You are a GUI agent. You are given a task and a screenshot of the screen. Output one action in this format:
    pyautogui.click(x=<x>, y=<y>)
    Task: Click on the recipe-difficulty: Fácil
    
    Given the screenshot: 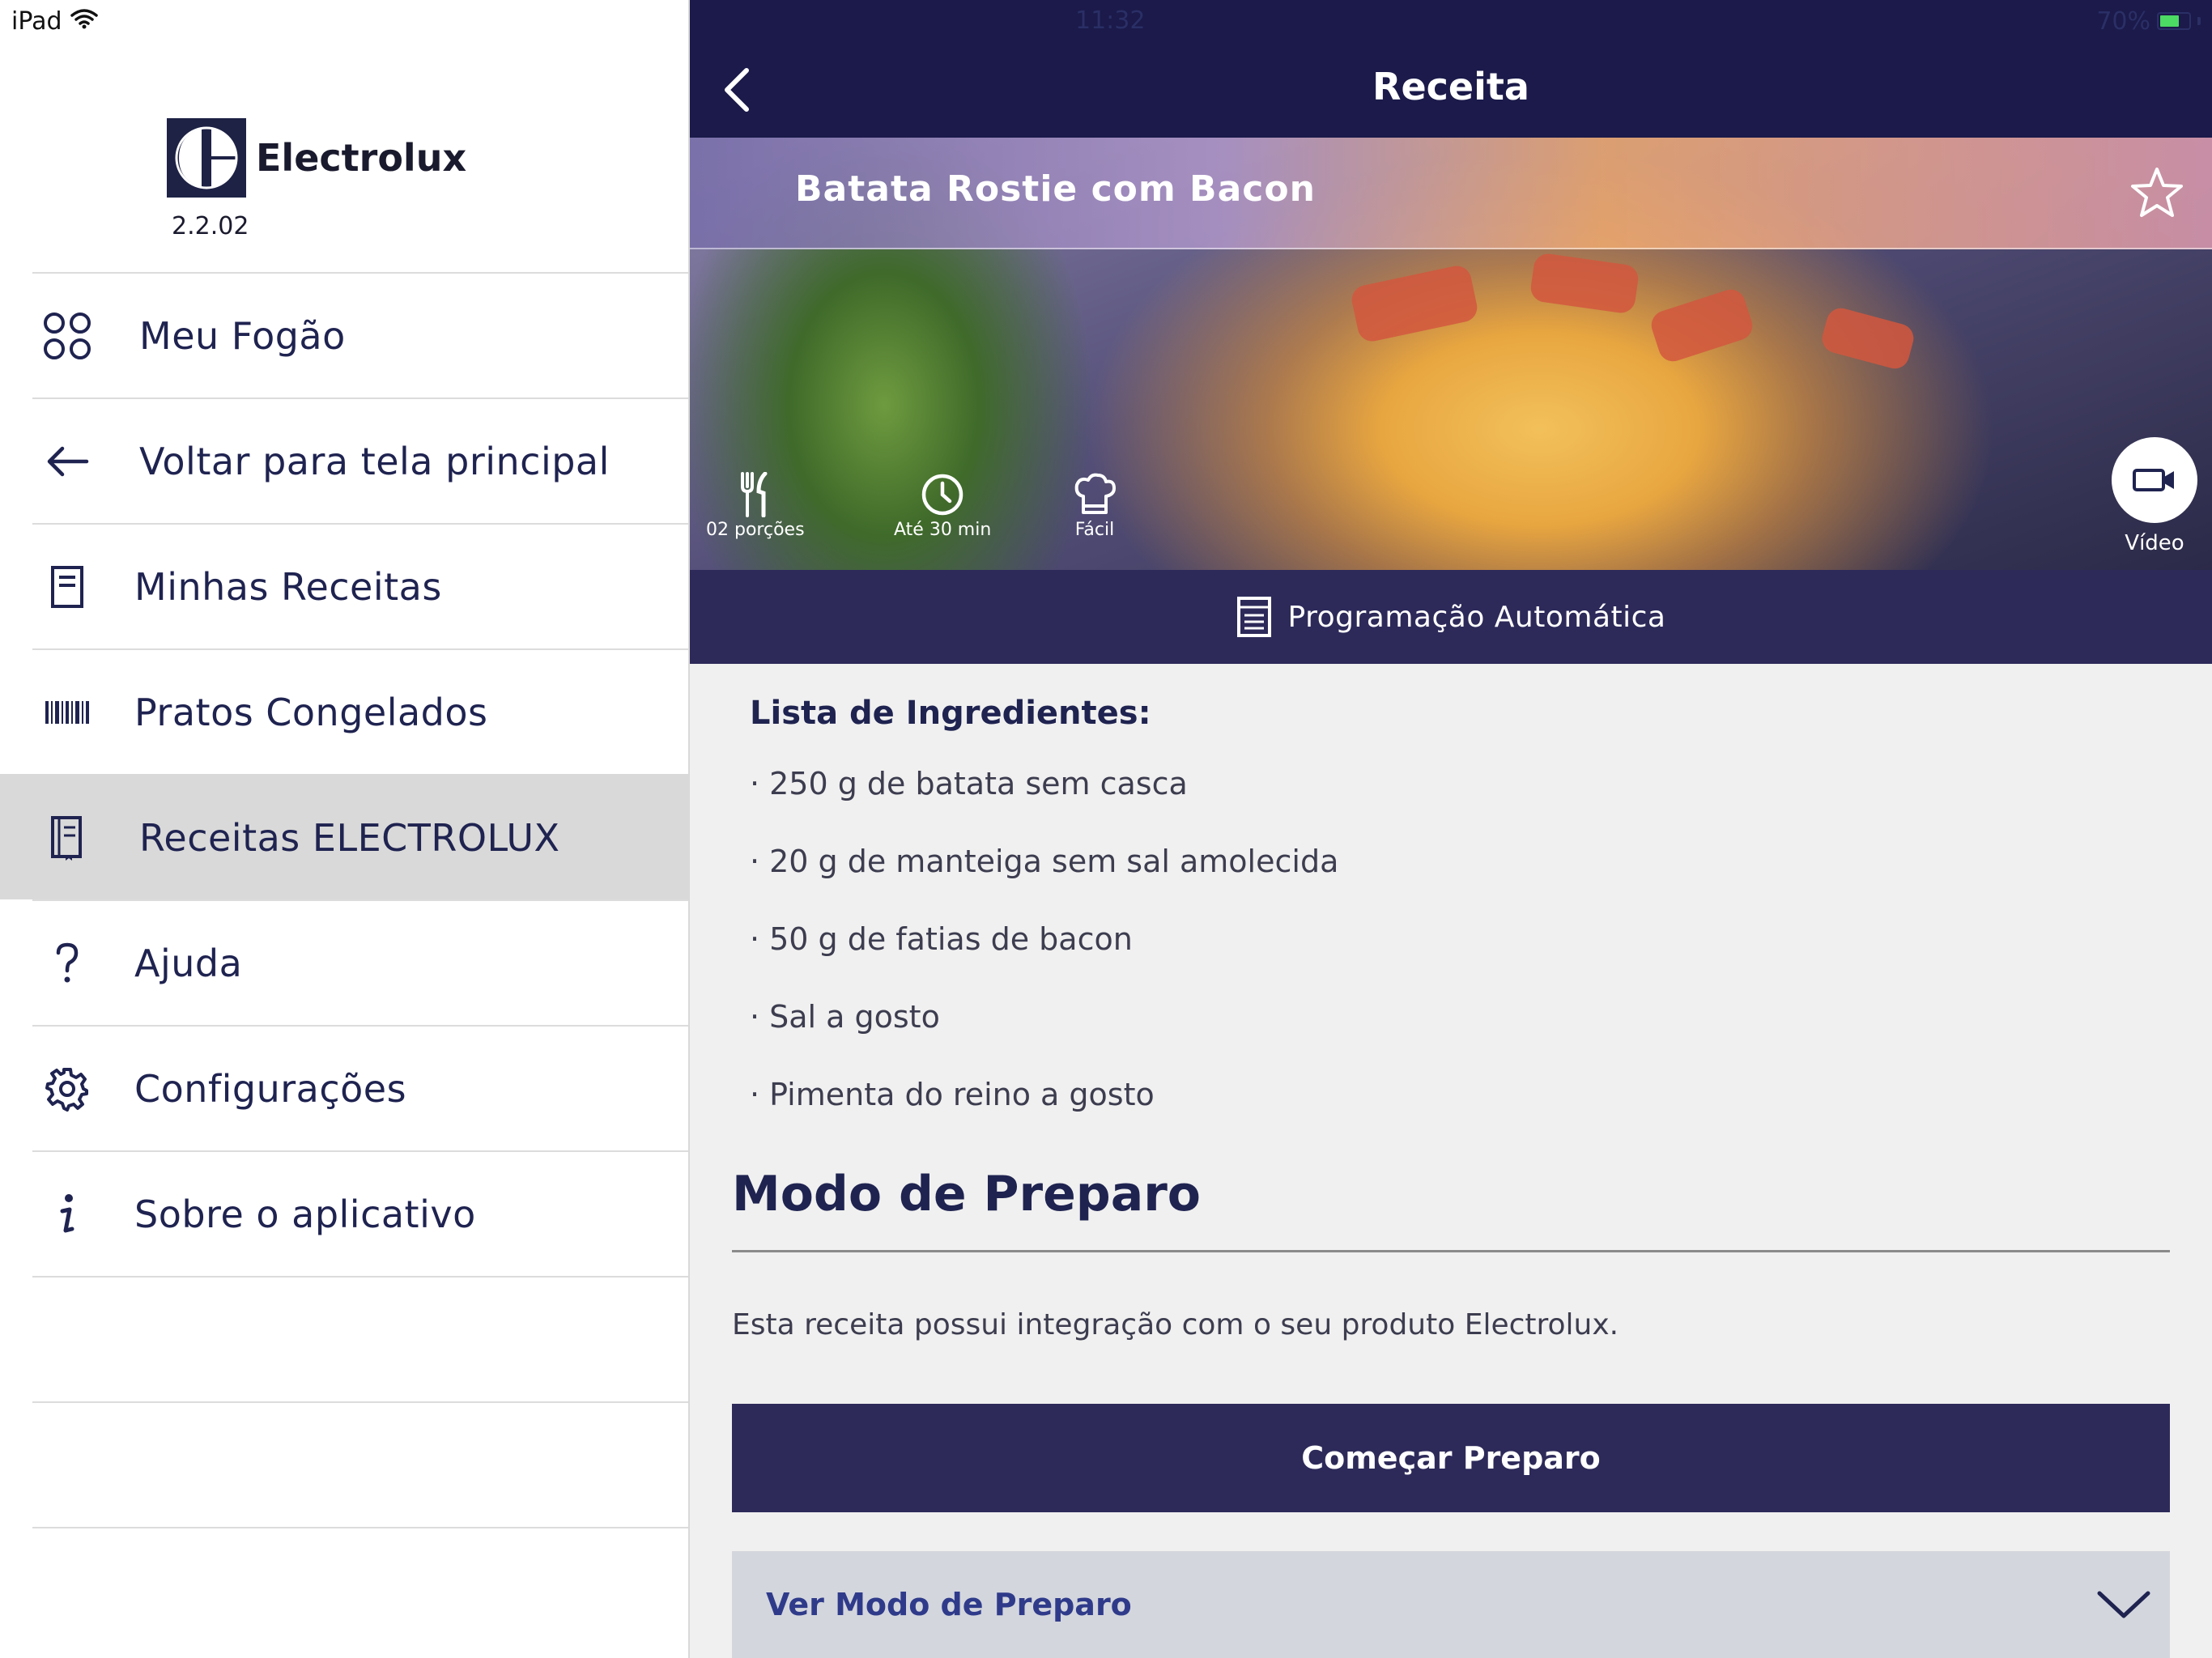 What is the action you would take?
    pyautogui.click(x=1095, y=505)
    